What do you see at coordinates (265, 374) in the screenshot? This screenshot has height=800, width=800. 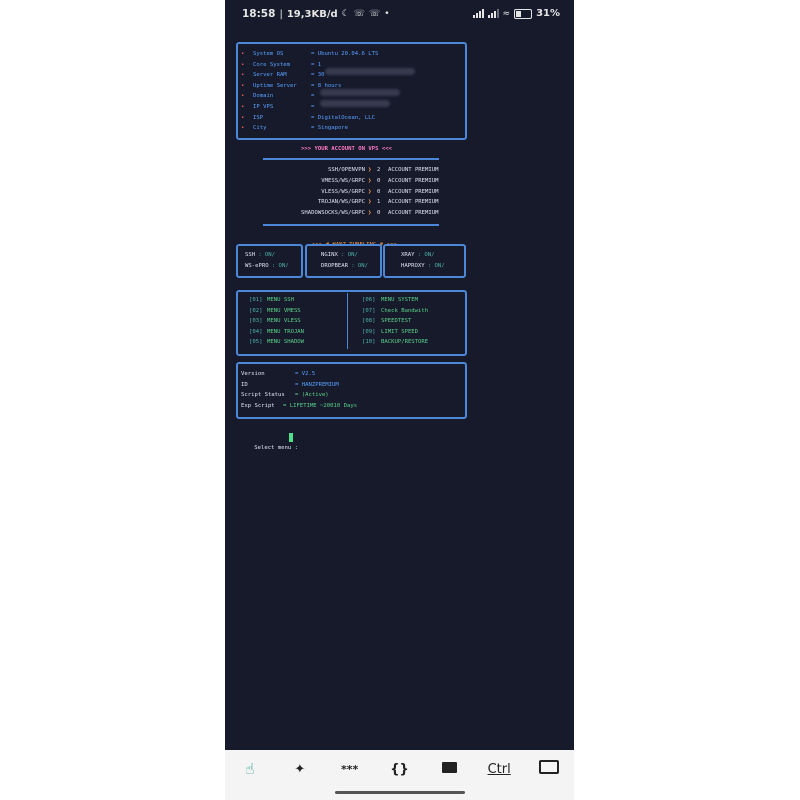 I see `script-info-label: Version` at bounding box center [265, 374].